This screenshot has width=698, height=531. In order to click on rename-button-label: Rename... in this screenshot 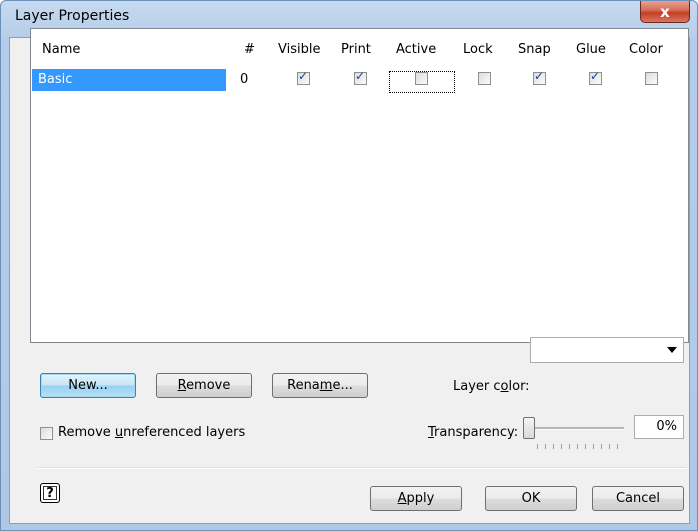, I will do `click(320, 385)`.